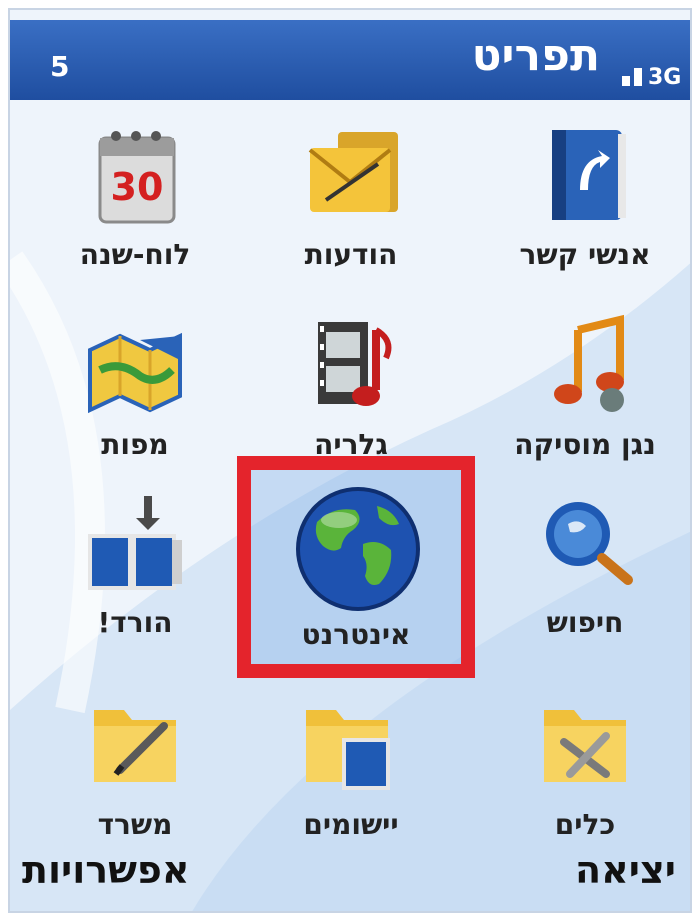 Image resolution: width=700 pixels, height=921 pixels. What do you see at coordinates (585, 622) in the screenshot?
I see `menu-item-label: חיפוש` at bounding box center [585, 622].